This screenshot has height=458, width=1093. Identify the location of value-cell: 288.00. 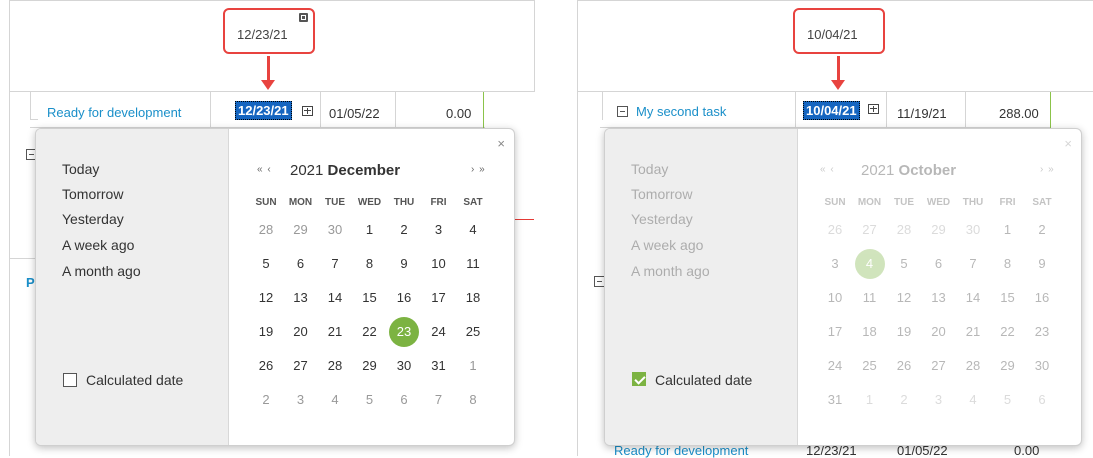
(1019, 113).